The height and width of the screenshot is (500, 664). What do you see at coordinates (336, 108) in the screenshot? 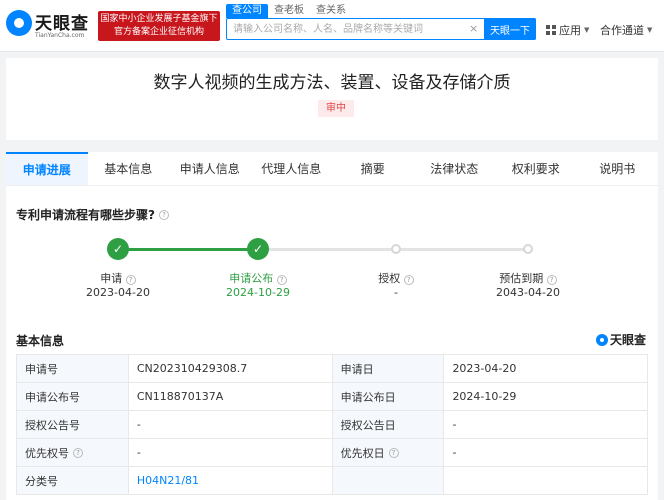
I see `status-badge: 审中` at bounding box center [336, 108].